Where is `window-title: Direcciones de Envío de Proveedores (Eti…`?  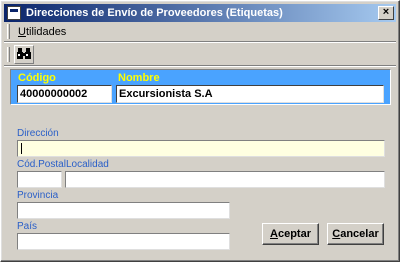
window-title: Direcciones de Envío de Proveedores (Eti… is located at coordinates (154, 13).